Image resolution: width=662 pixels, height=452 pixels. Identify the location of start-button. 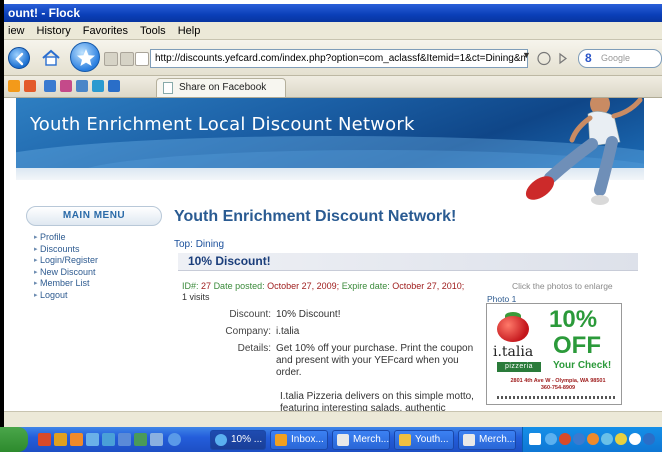
(14, 439).